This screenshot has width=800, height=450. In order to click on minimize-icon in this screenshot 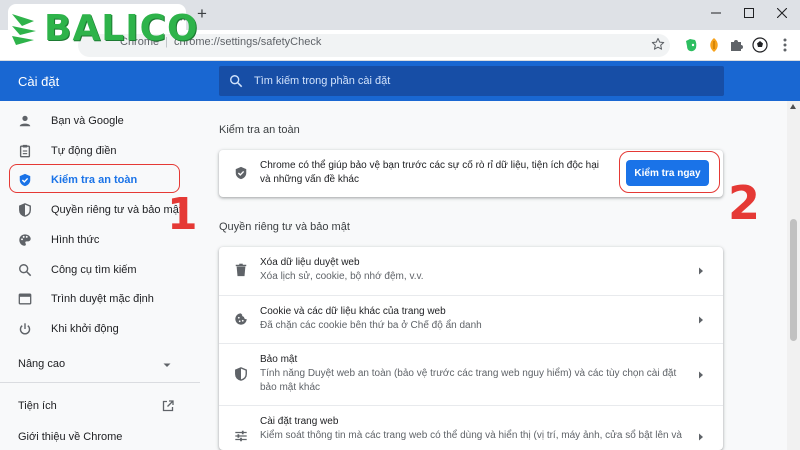, I will do `click(716, 13)`.